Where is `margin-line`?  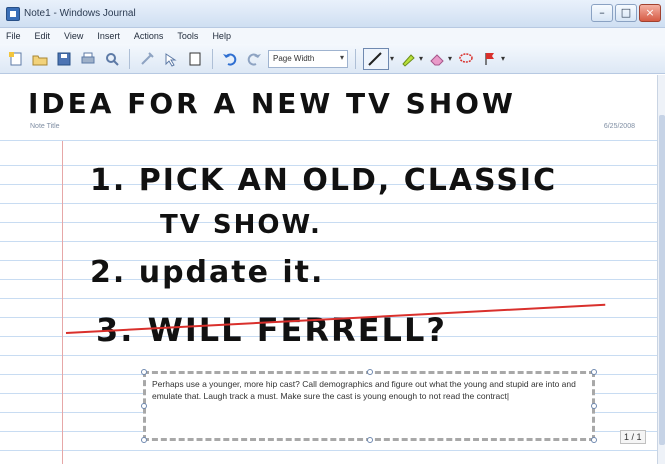 margin-line is located at coordinates (62, 302).